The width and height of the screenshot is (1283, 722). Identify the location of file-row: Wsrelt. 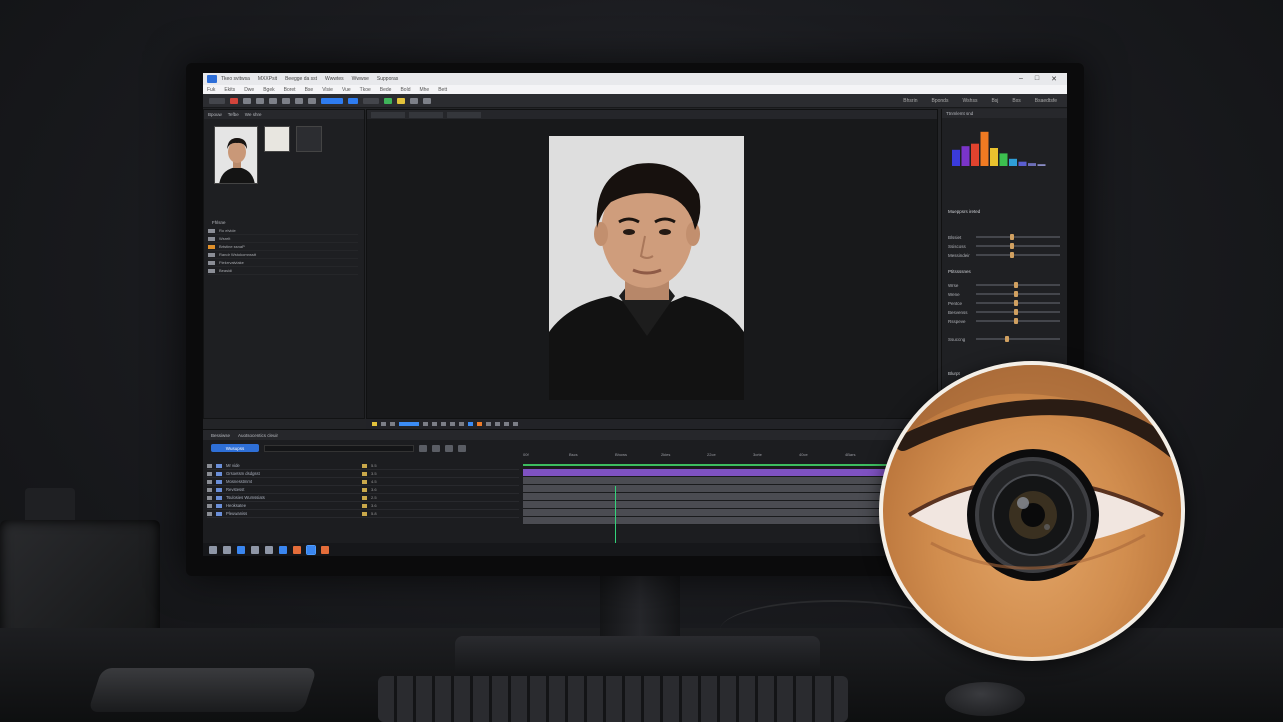
(283, 239).